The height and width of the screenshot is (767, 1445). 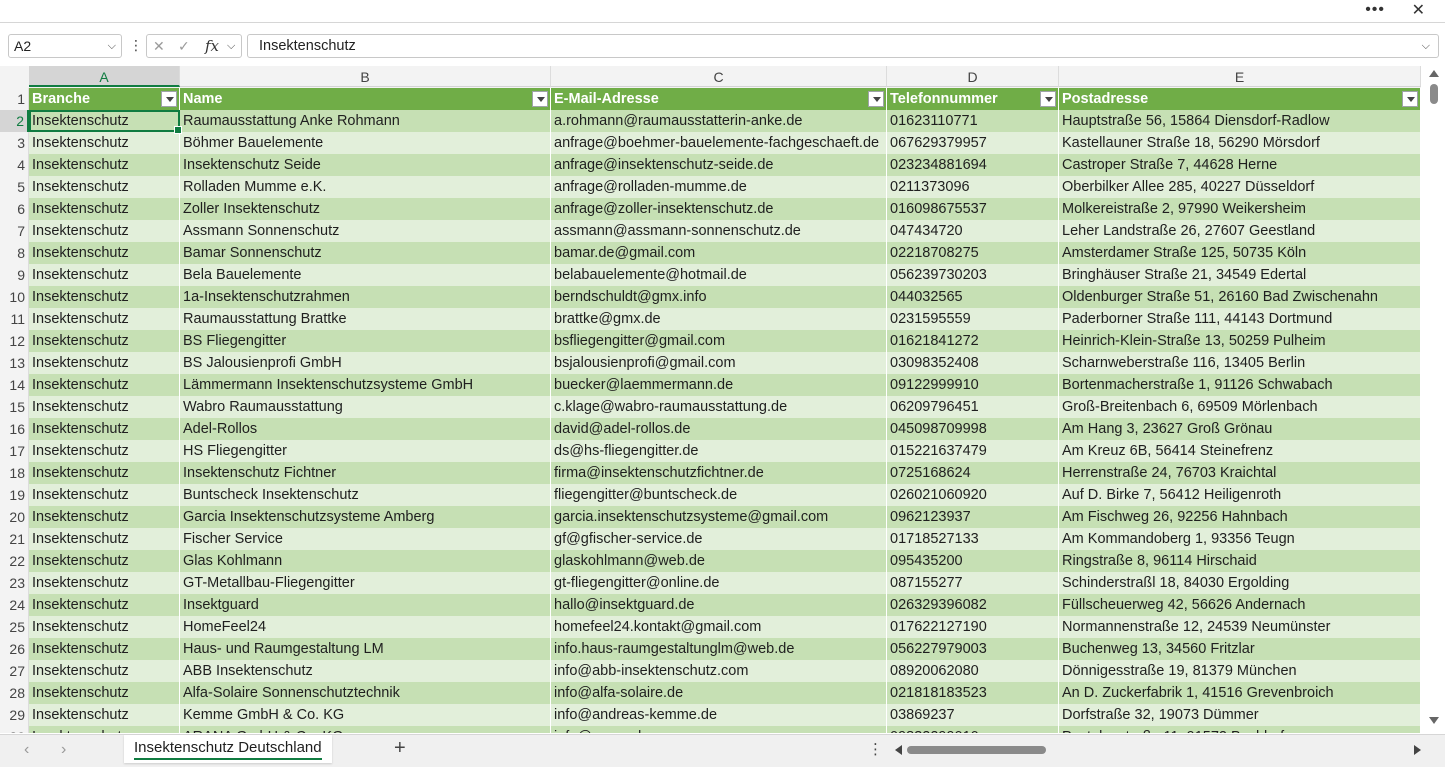 I want to click on cell-phone: 01718527133, so click(x=973, y=539).